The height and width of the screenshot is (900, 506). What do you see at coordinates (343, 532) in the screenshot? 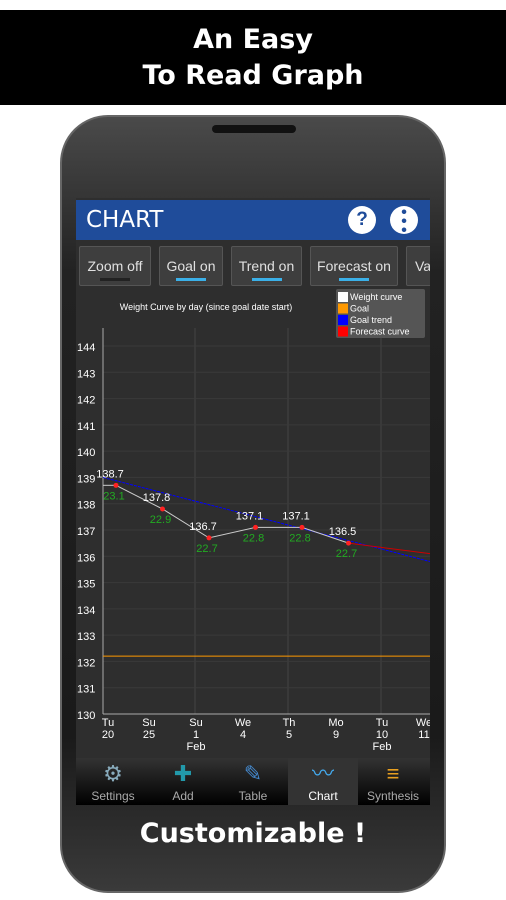
I see `weight-value-label: 136.5` at bounding box center [343, 532].